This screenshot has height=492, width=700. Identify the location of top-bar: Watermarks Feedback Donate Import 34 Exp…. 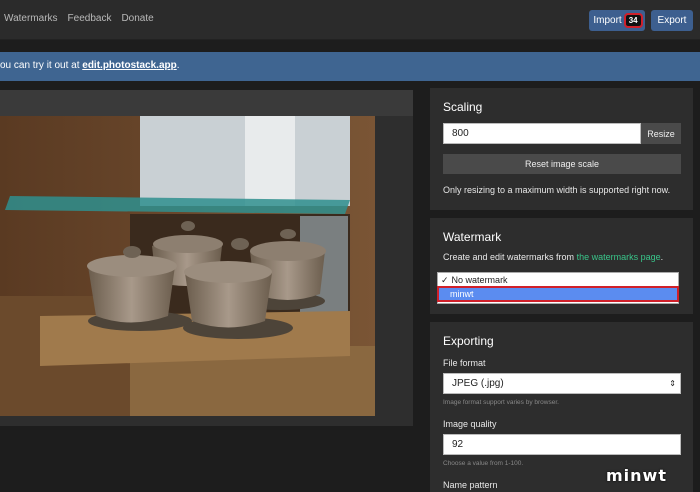
(350, 20).